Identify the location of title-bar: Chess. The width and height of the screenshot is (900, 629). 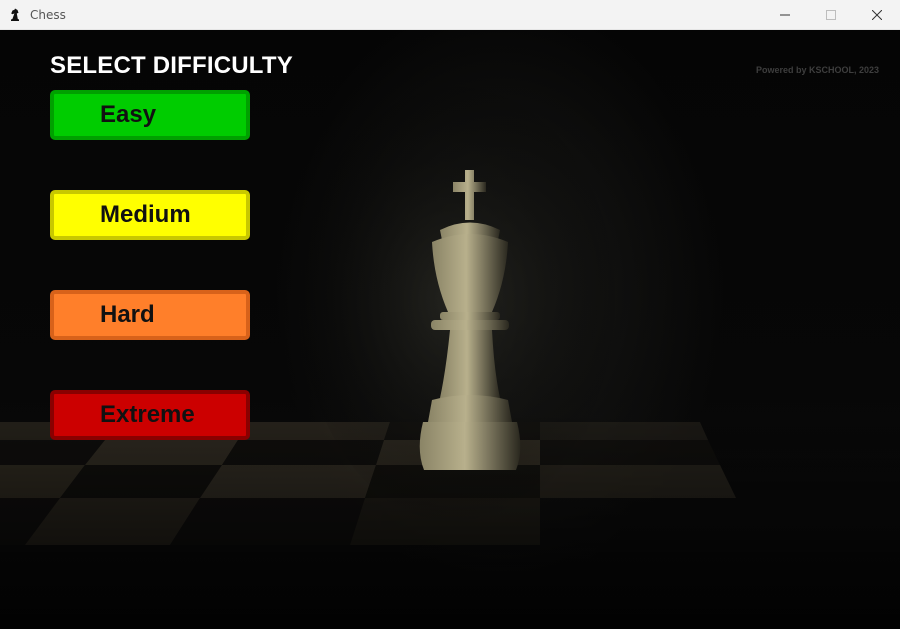
(450, 15).